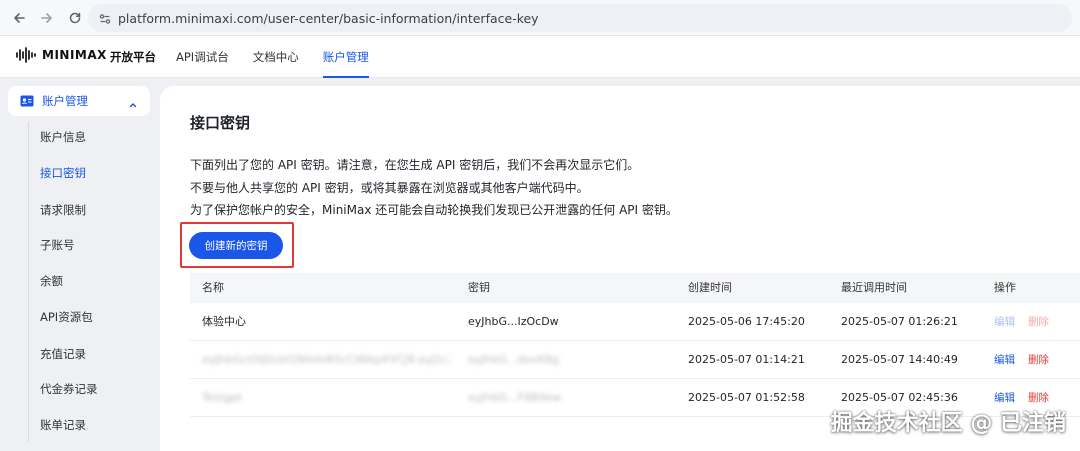 This screenshot has width=1080, height=451. Describe the element at coordinates (57, 245) in the screenshot. I see `sidebar-item-sub-accounts: 子账号` at that location.